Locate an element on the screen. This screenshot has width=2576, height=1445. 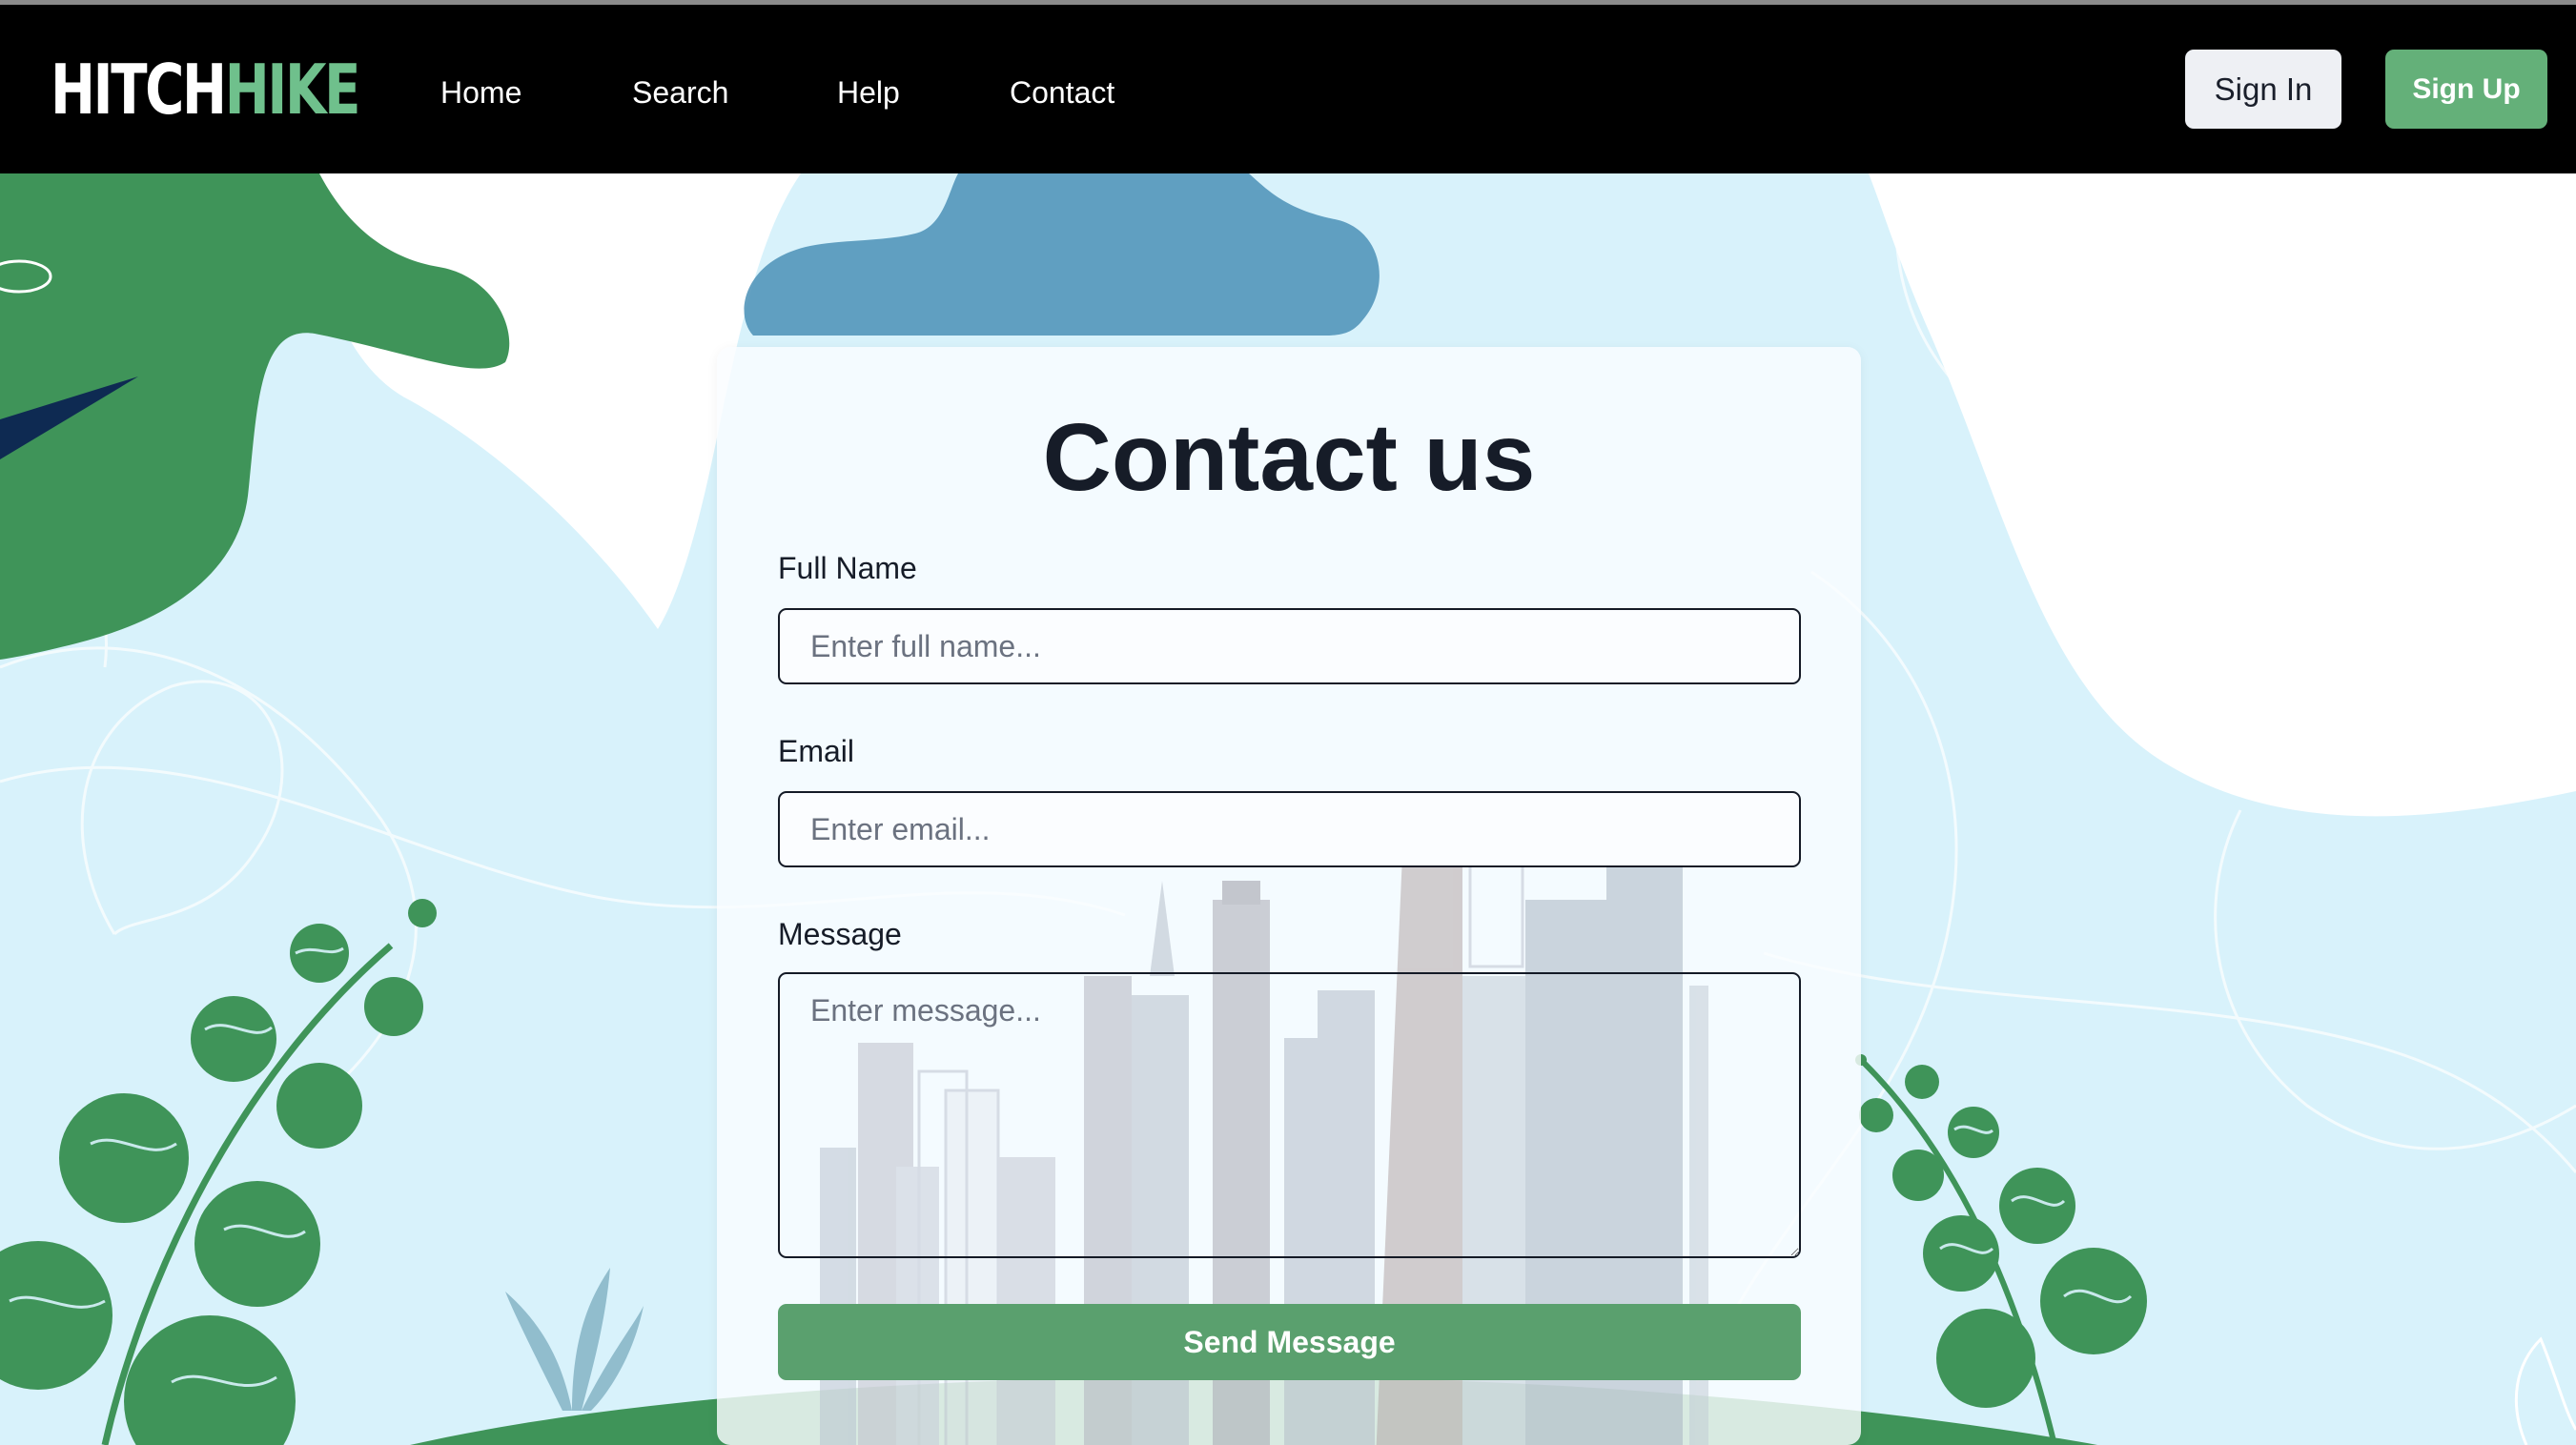
nav-link-help: Help is located at coordinates (868, 92).